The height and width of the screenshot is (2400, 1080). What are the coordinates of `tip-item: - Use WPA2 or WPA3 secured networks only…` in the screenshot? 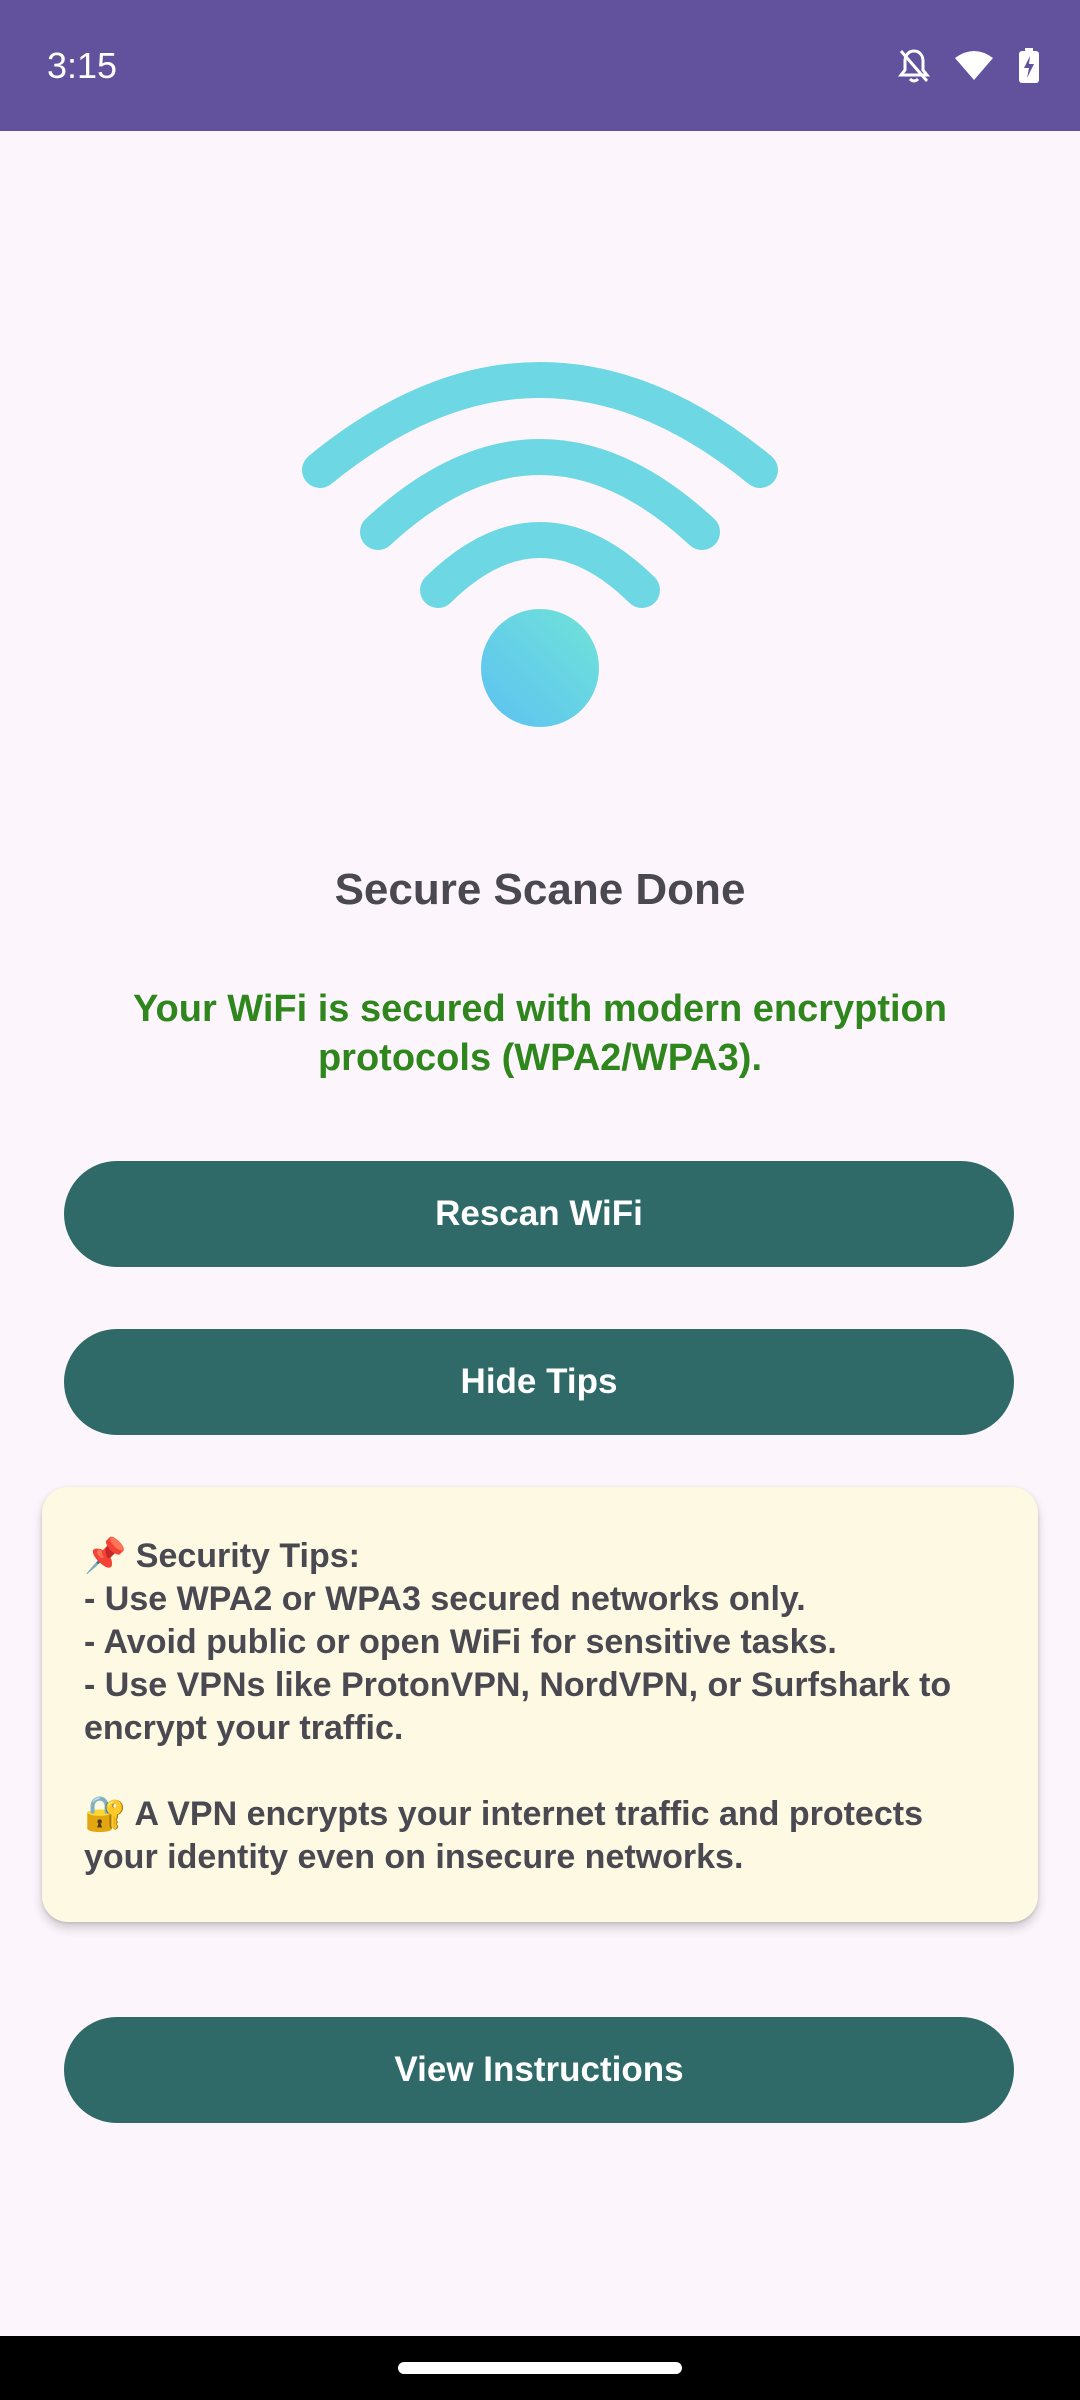 It's located at (445, 1599).